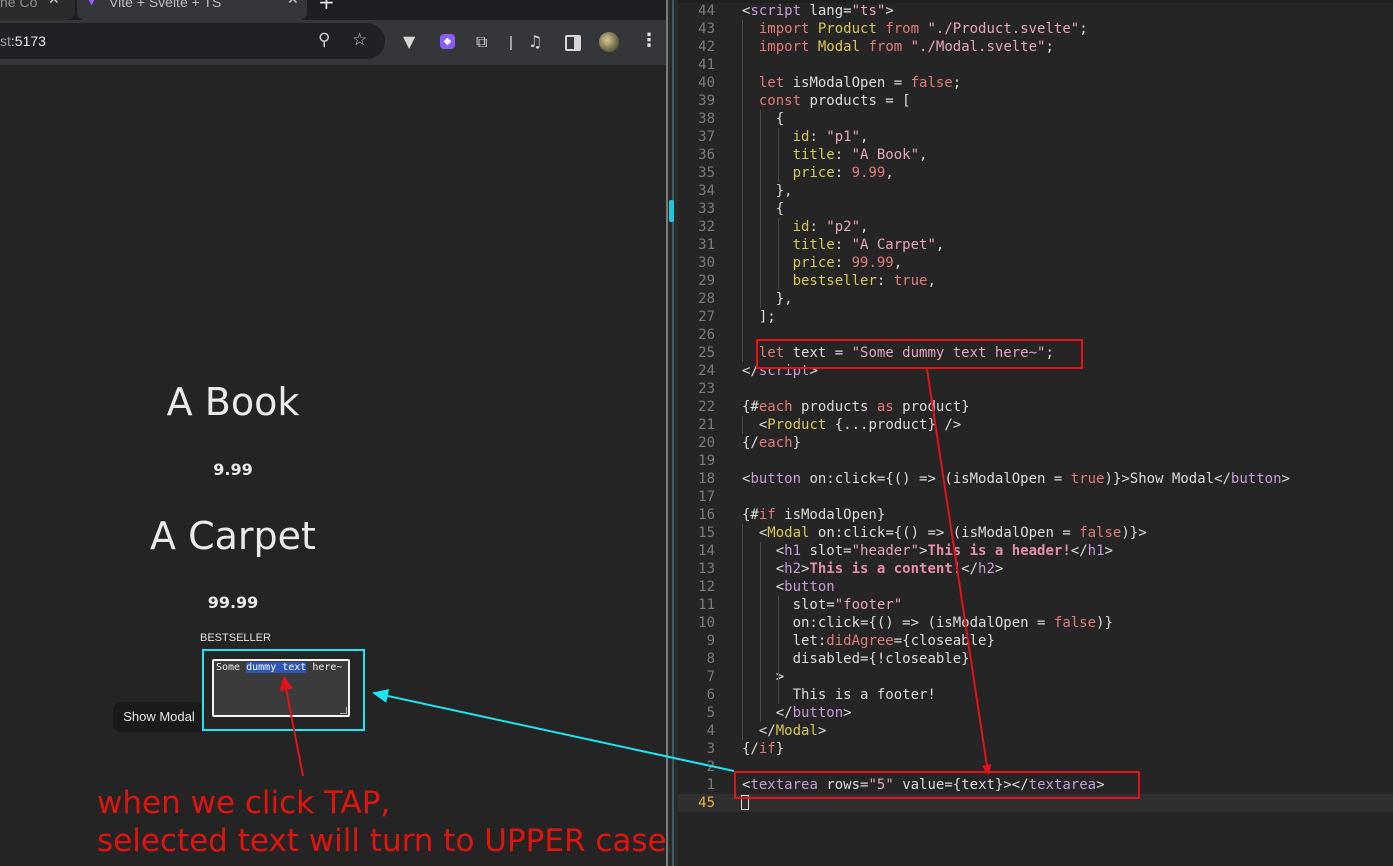 This screenshot has width=1393, height=866. I want to click on puzzle-icon: ⧉, so click(481, 42).